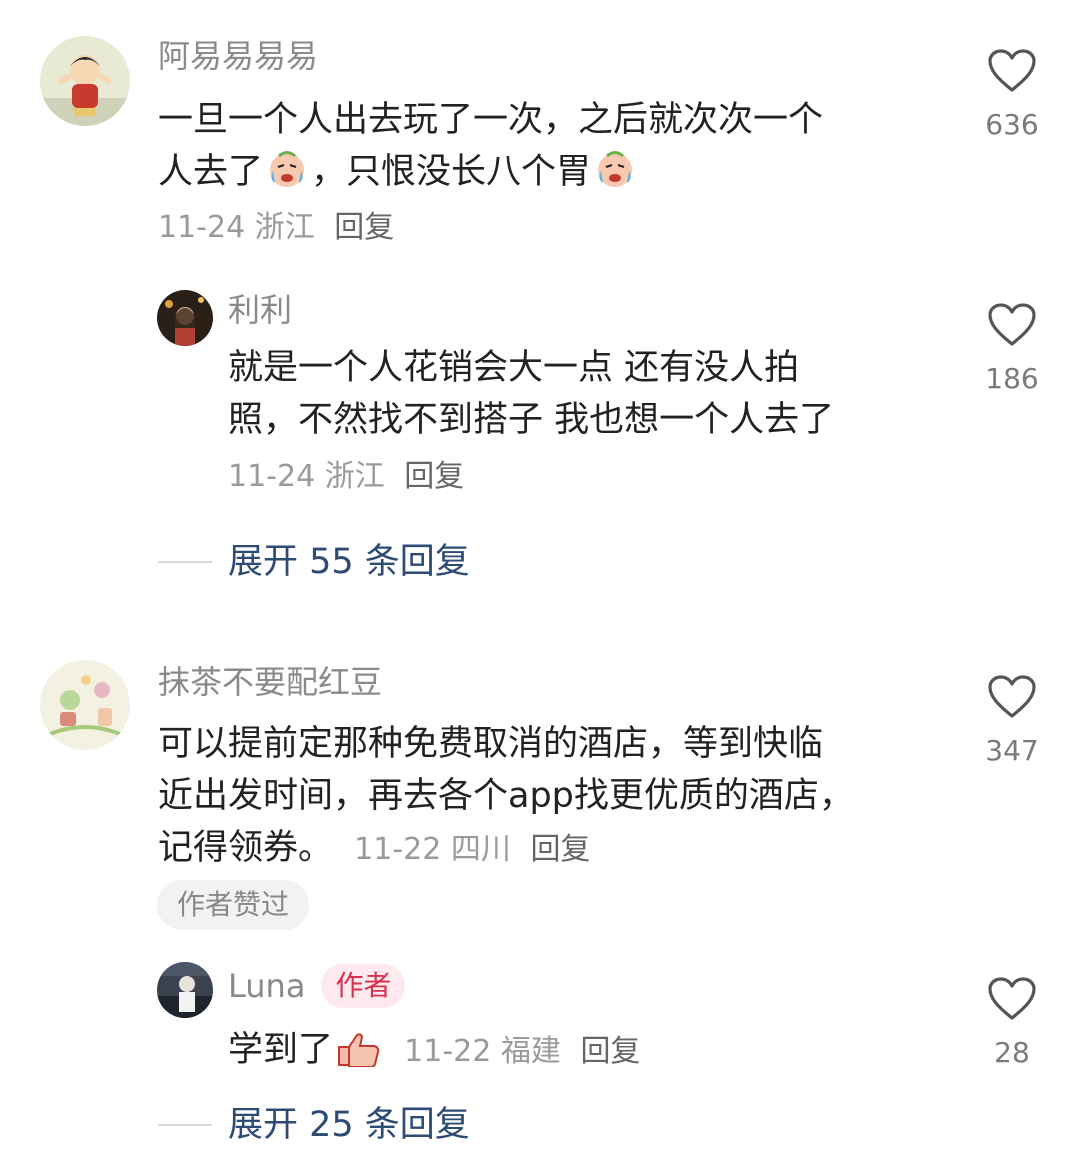 Image resolution: width=1080 pixels, height=1155 pixels. What do you see at coordinates (1012, 378) in the screenshot?
I see `like-count: 186` at bounding box center [1012, 378].